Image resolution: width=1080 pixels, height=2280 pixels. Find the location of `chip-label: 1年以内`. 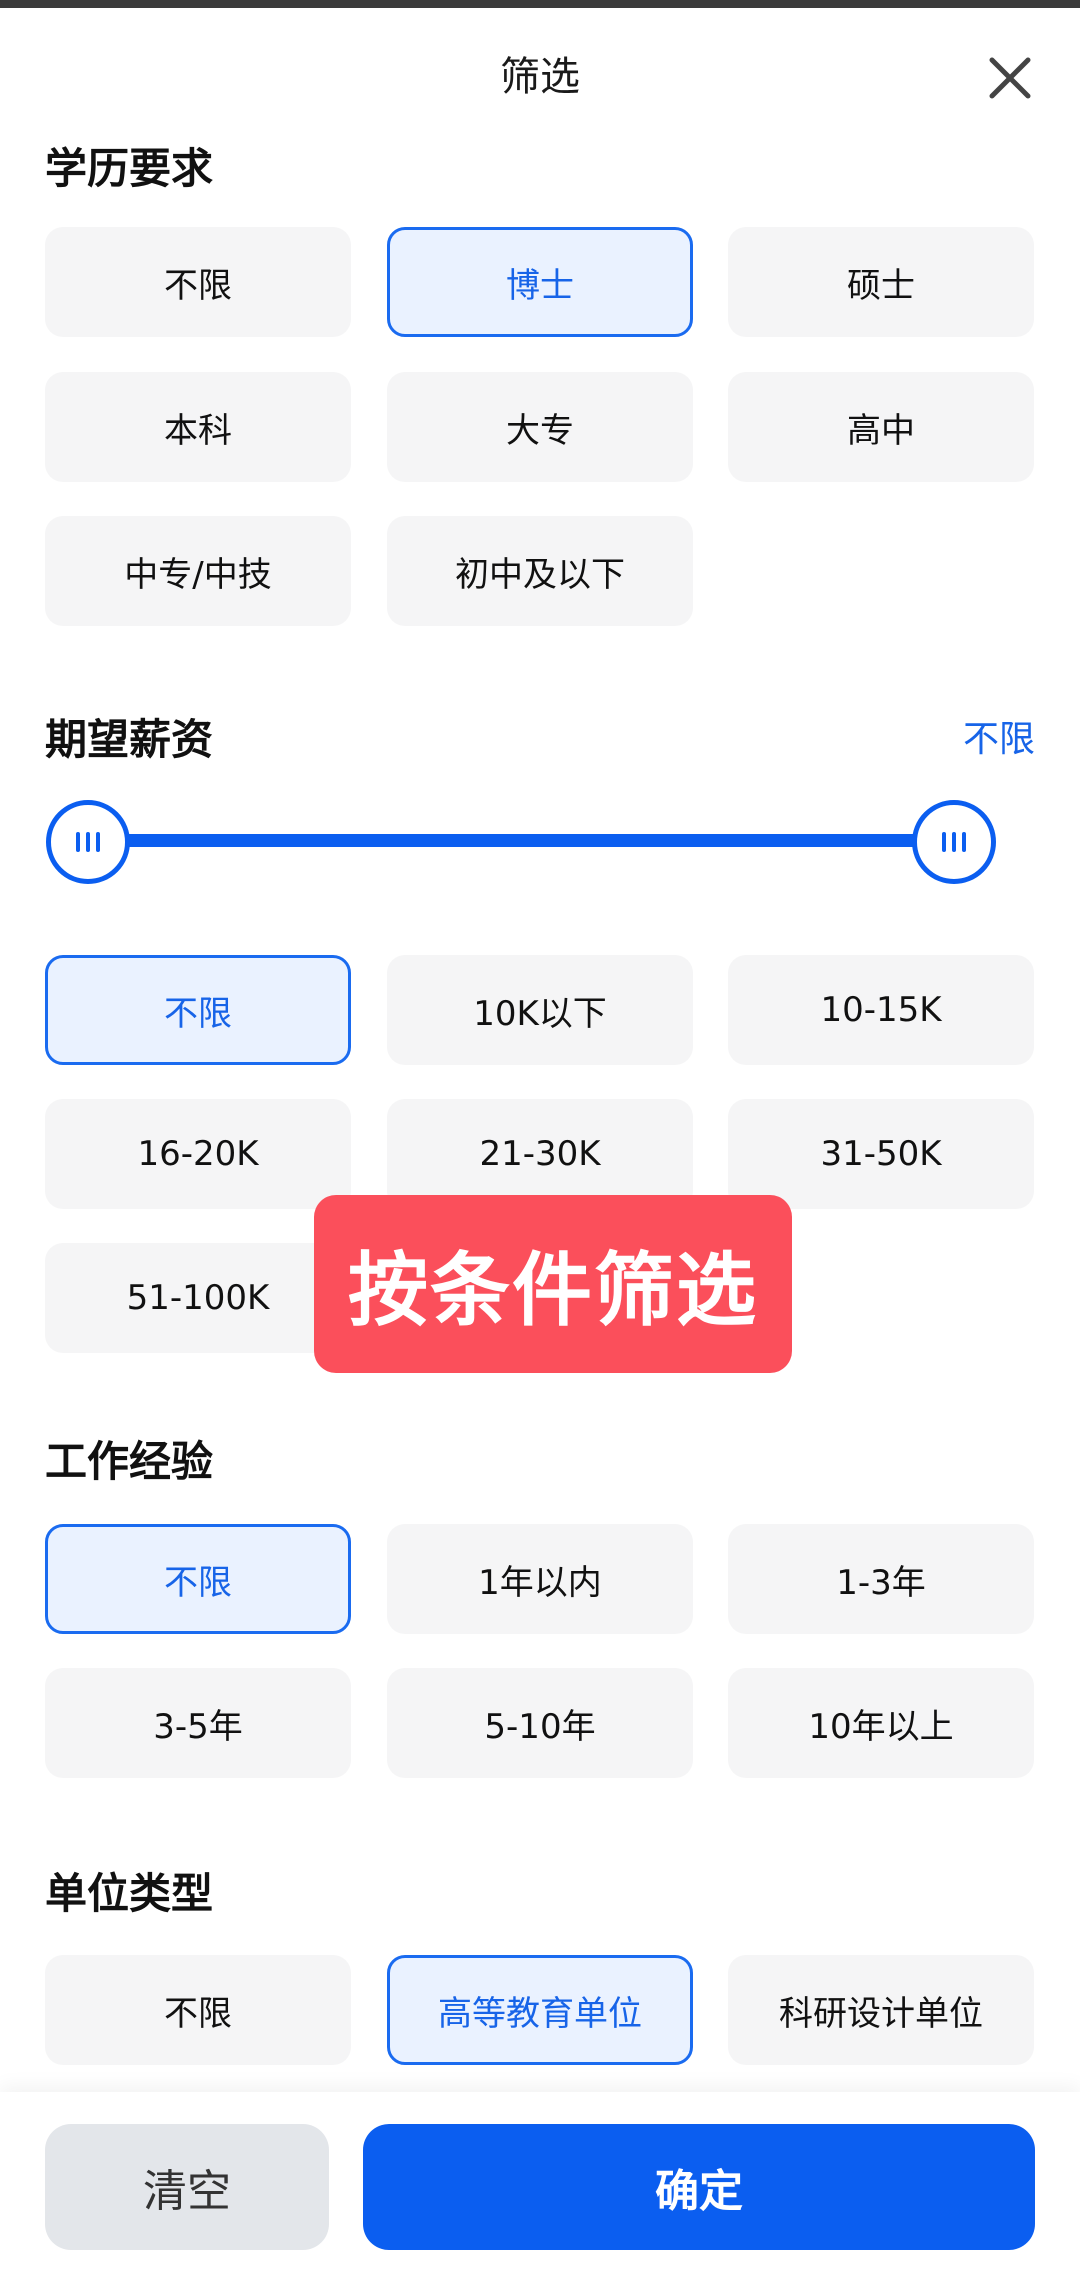

chip-label: 1年以内 is located at coordinates (540, 1582).